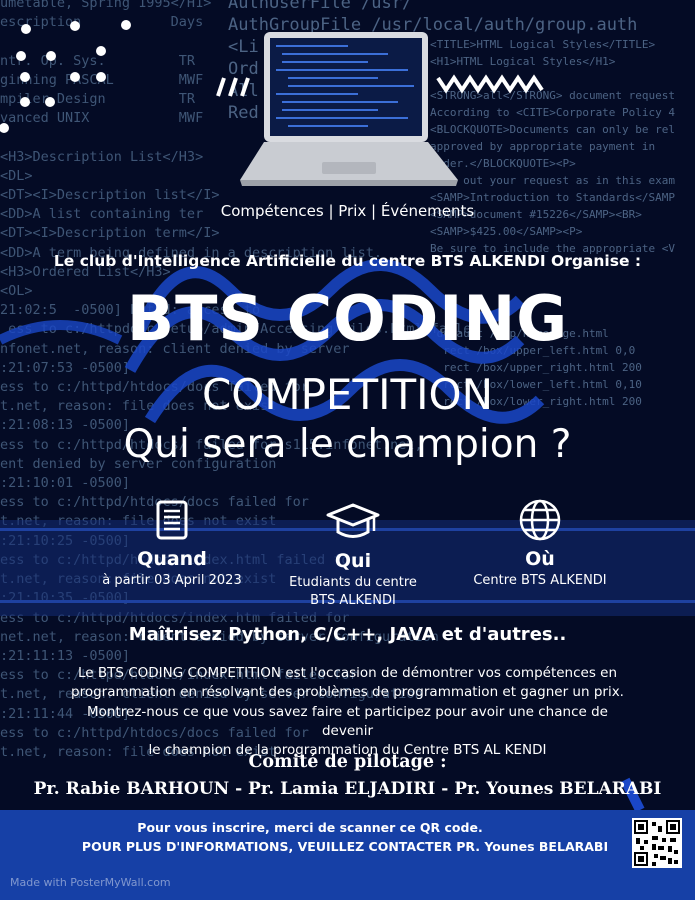  Describe the element at coordinates (347, 318) in the screenshot. I see `page-title: BTS CODING` at that location.